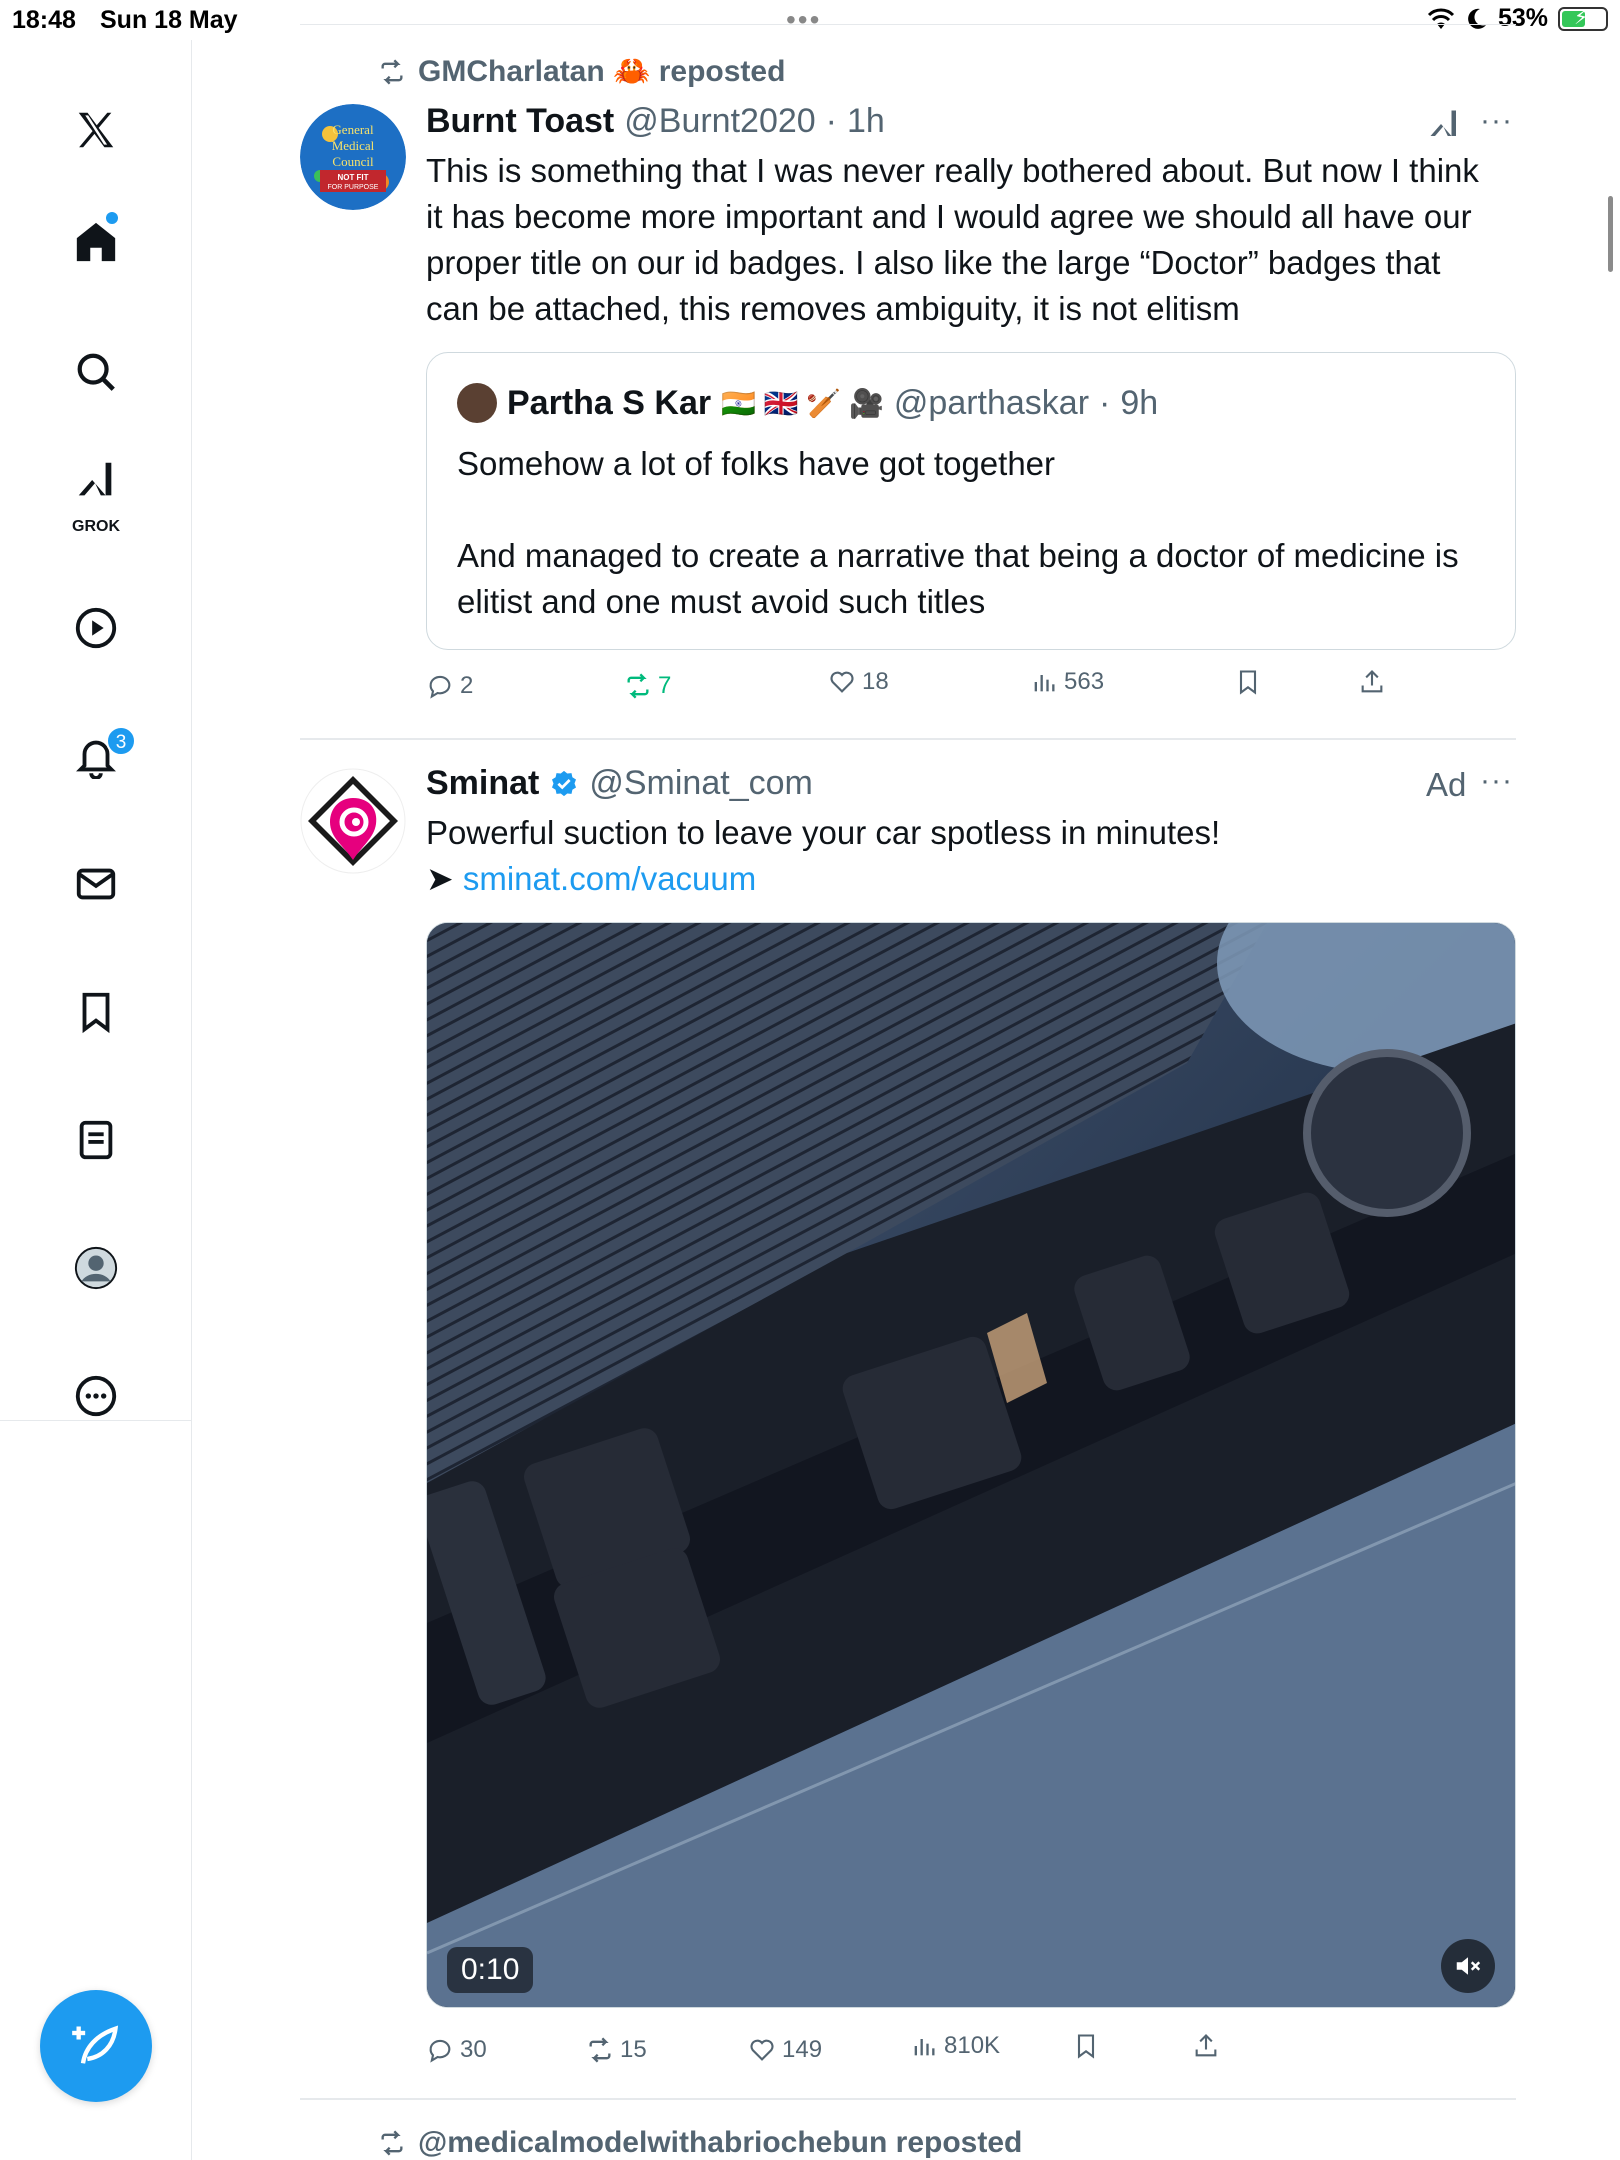 This screenshot has width=1620, height=2160. I want to click on video-timestamp: 0:10, so click(490, 1970).